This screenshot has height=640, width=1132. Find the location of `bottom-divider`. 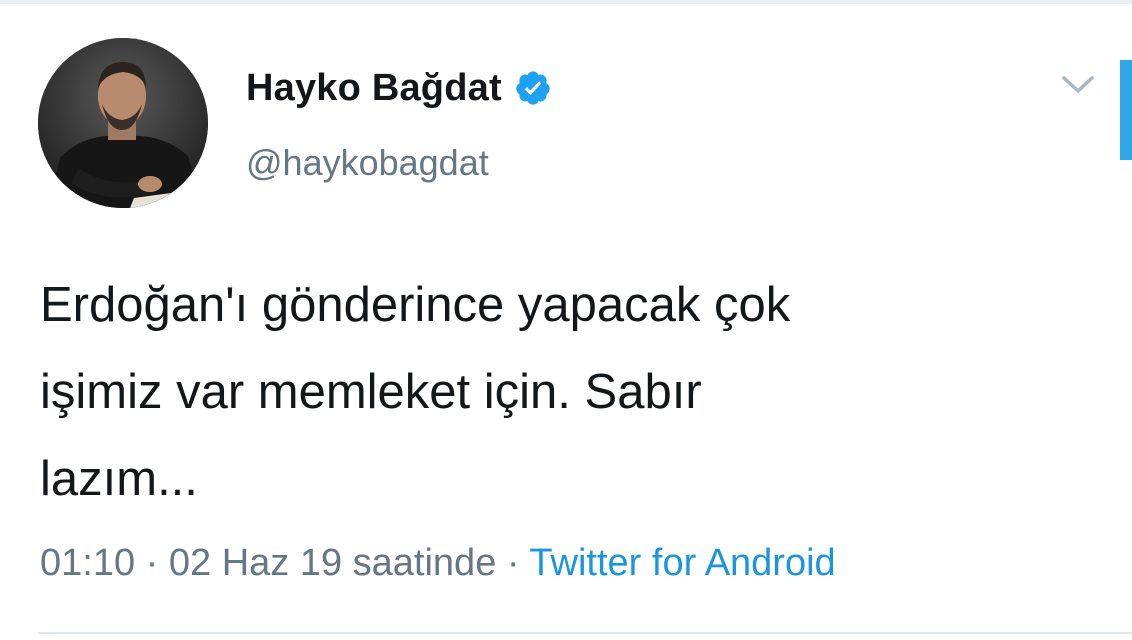

bottom-divider is located at coordinates (585, 633).